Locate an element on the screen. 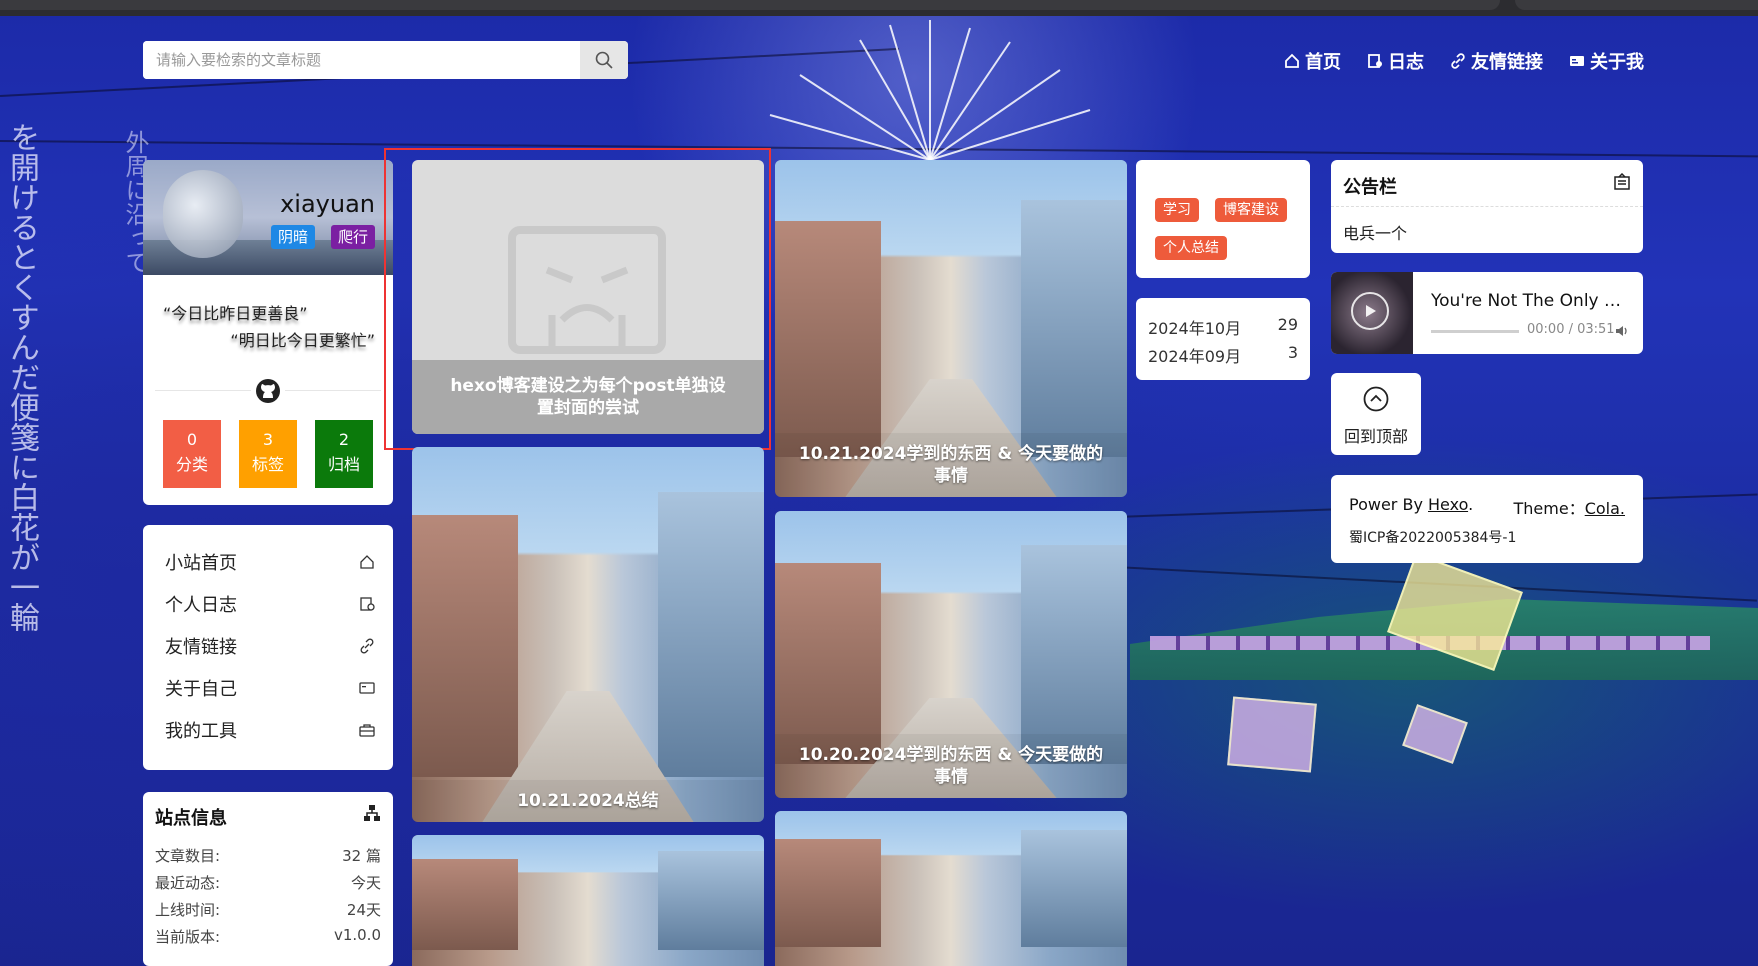 The image size is (1758, 966). theme-info: Theme：Cola. is located at coordinates (1570, 507).